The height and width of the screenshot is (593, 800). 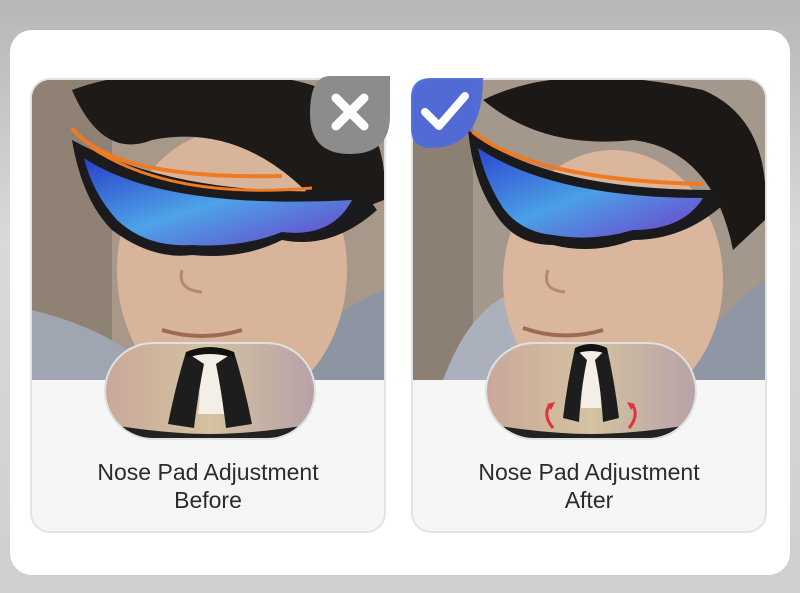 What do you see at coordinates (350, 115) in the screenshot?
I see `x-mark-icon` at bounding box center [350, 115].